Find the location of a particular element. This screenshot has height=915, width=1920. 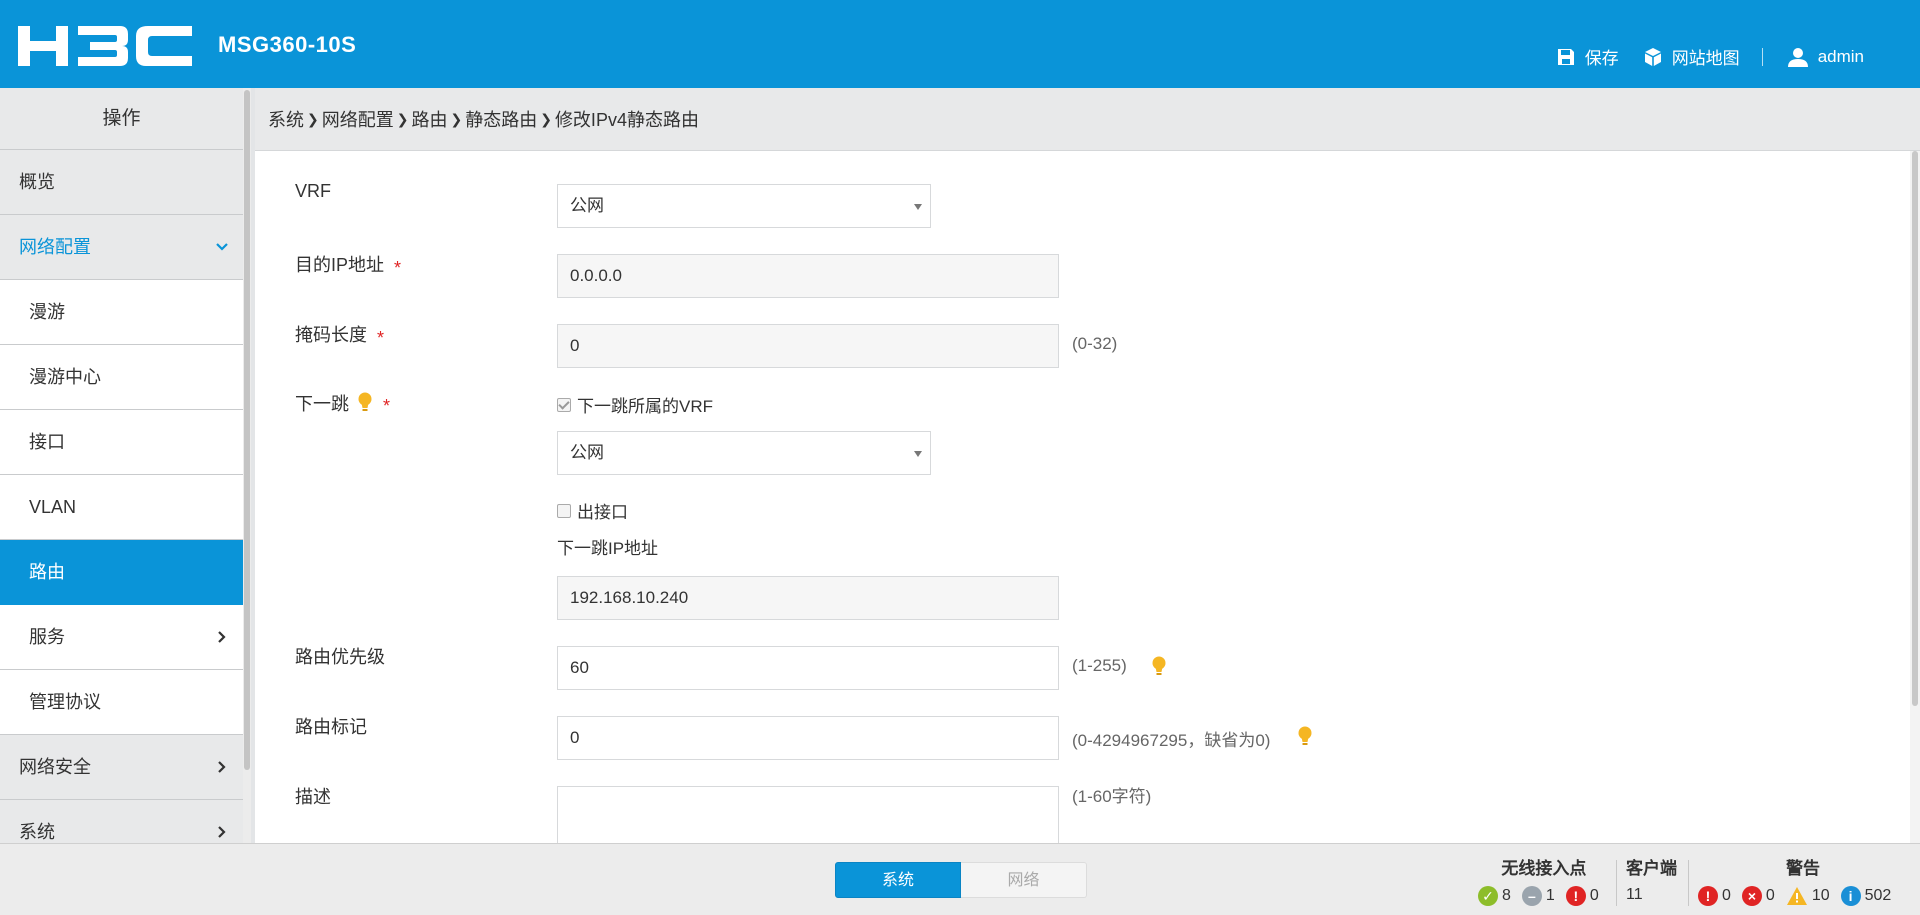

breadcrumb-item: 系统 is located at coordinates (286, 119).